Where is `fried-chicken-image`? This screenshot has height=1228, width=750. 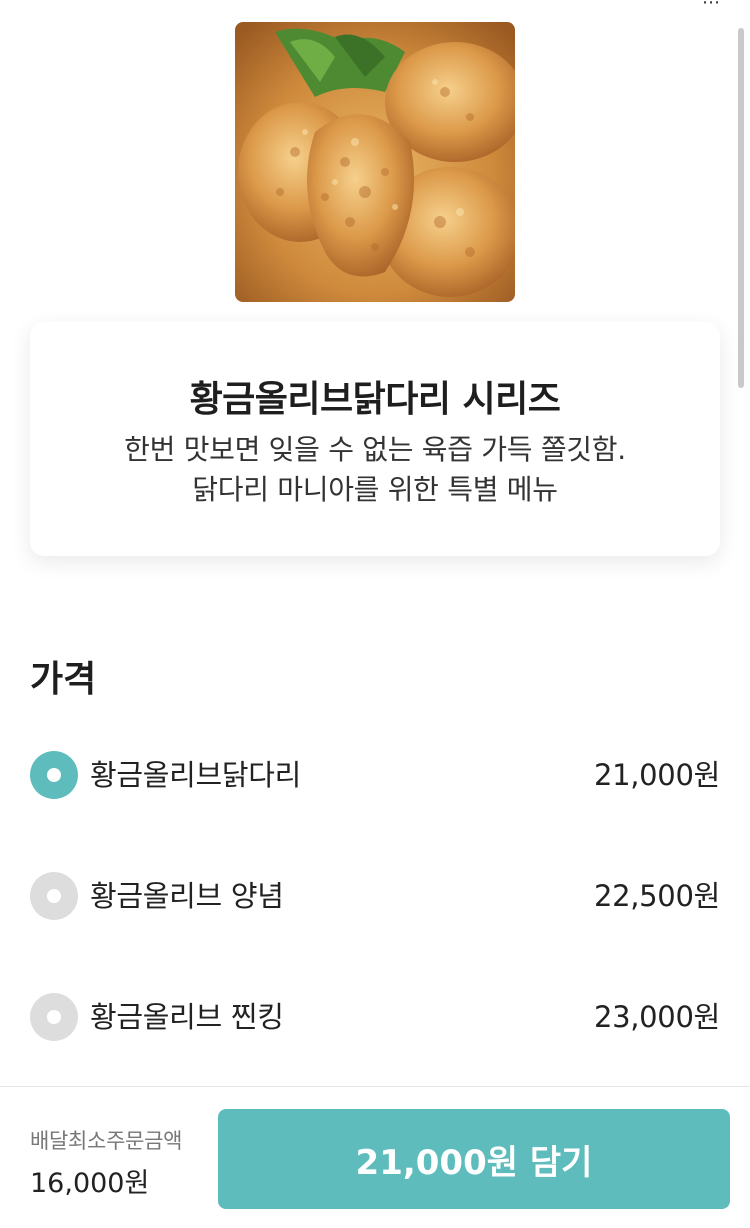 fried-chicken-image is located at coordinates (375, 162).